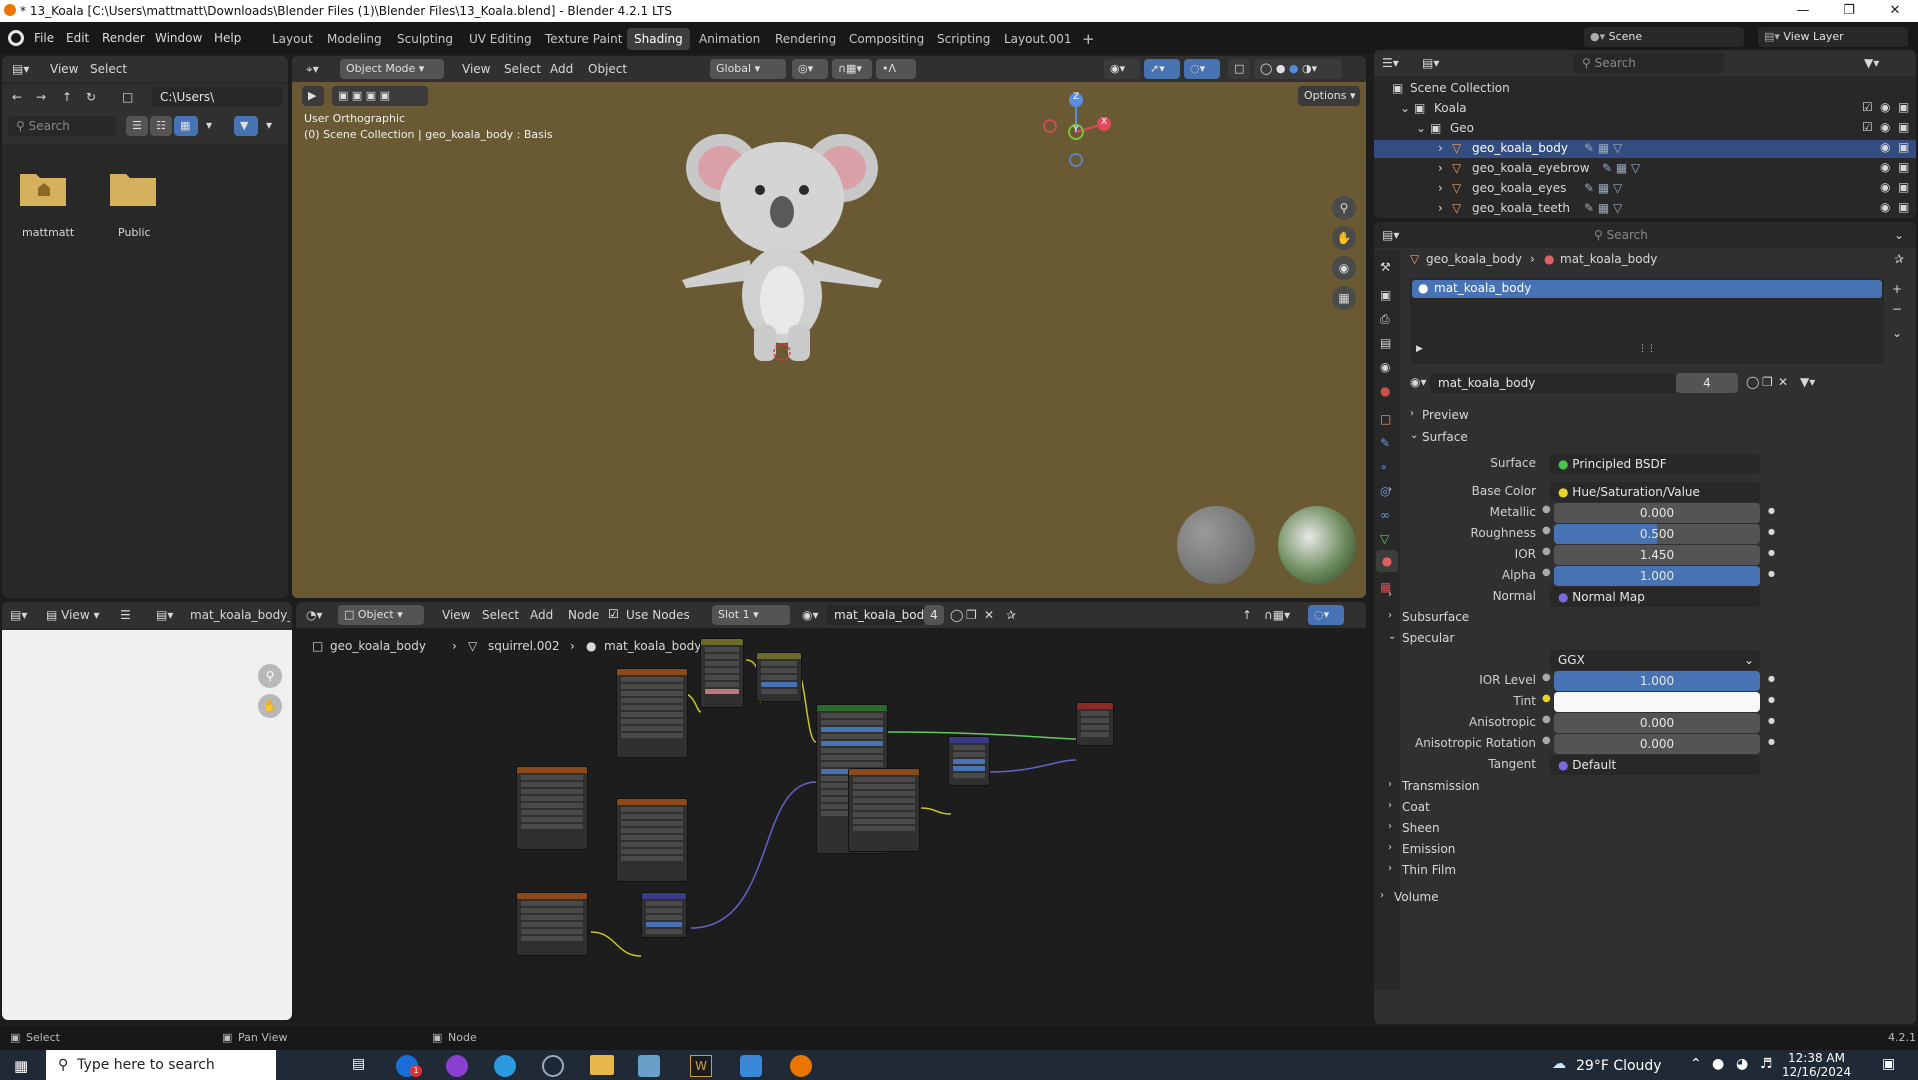 The width and height of the screenshot is (1918, 1080). I want to click on wifi-icon: ◕, so click(1742, 1064).